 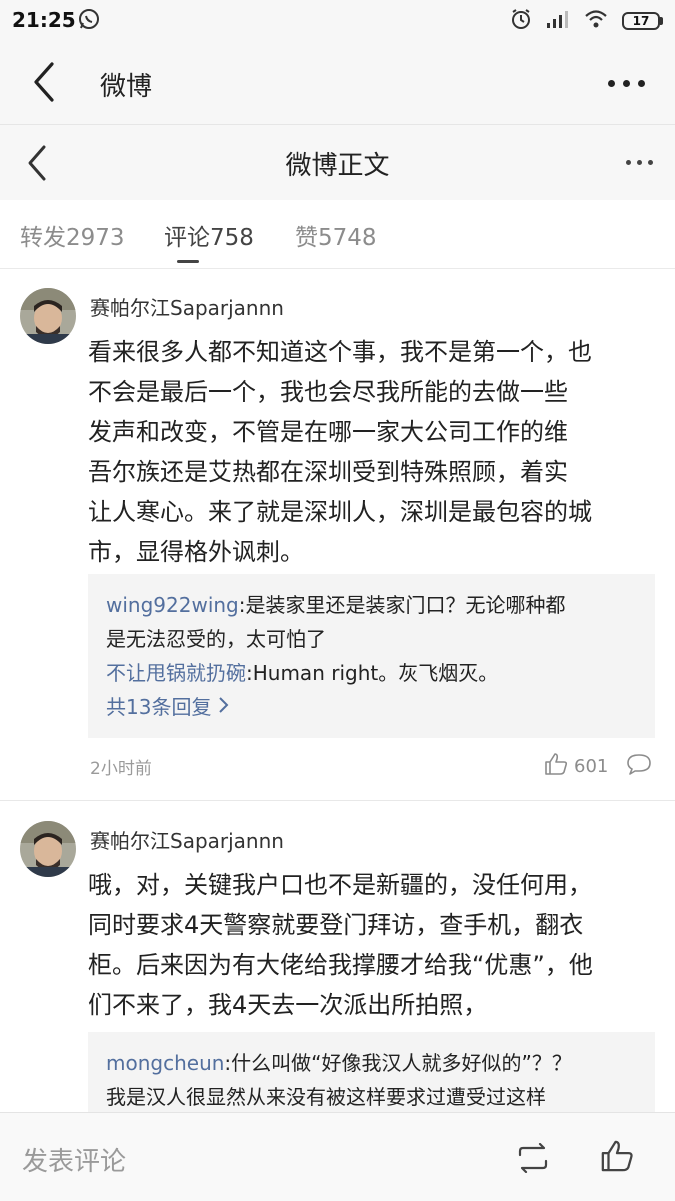 What do you see at coordinates (165, 1063) in the screenshot?
I see `reply-author: mongcheun` at bounding box center [165, 1063].